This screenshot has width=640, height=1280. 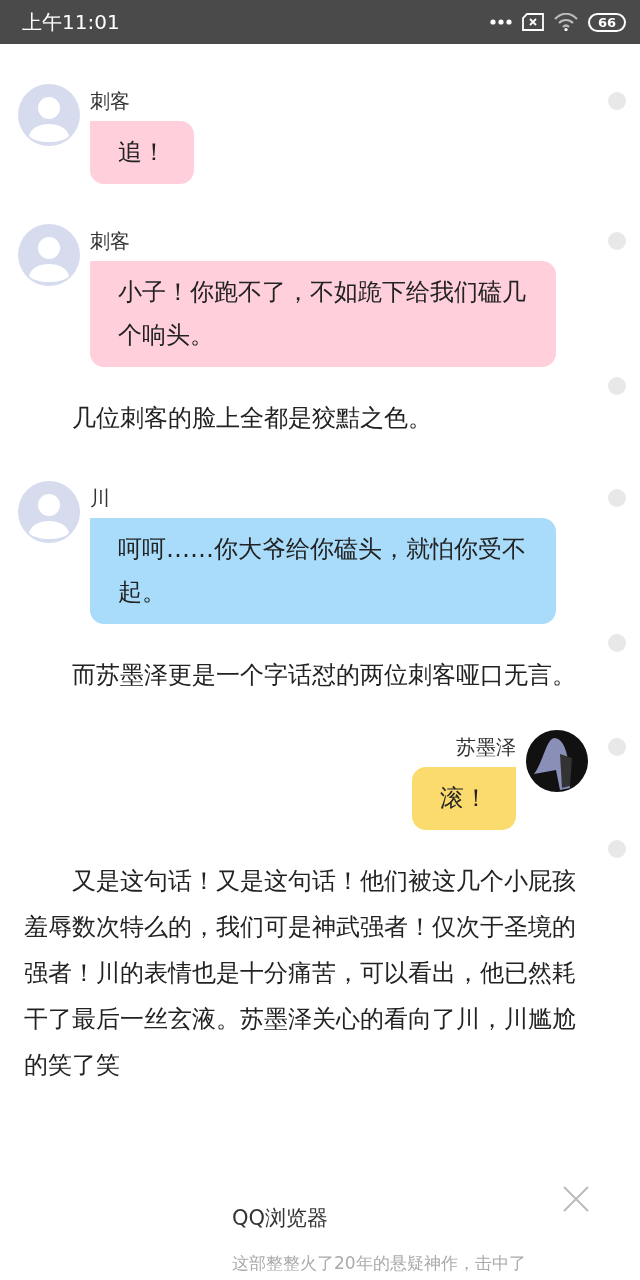 I want to click on message-bubble: 追！, so click(x=142, y=152).